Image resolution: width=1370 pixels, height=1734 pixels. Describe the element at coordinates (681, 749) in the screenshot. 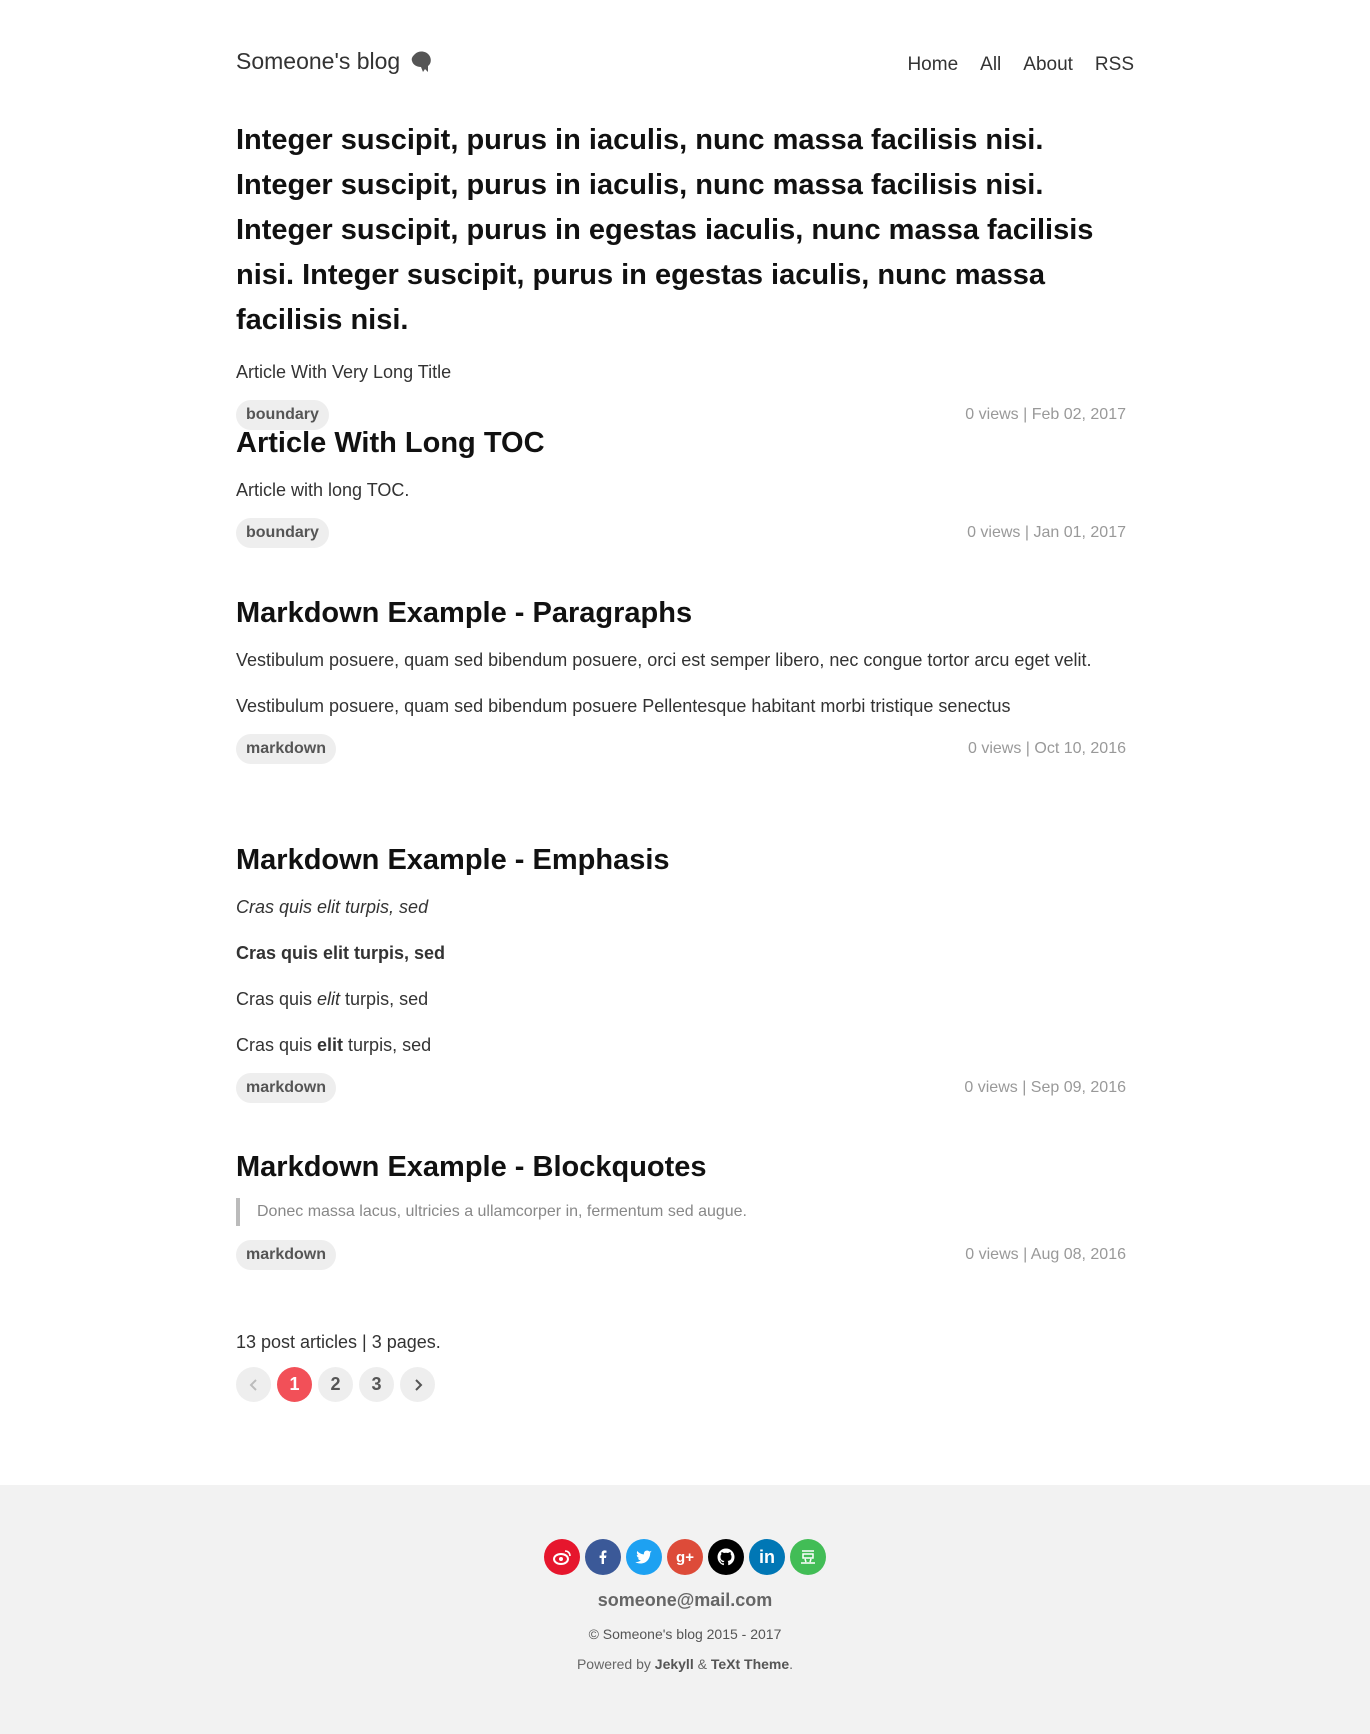

I see `article-meta-row: markdown 0 views | Oct 10, 2016` at that location.